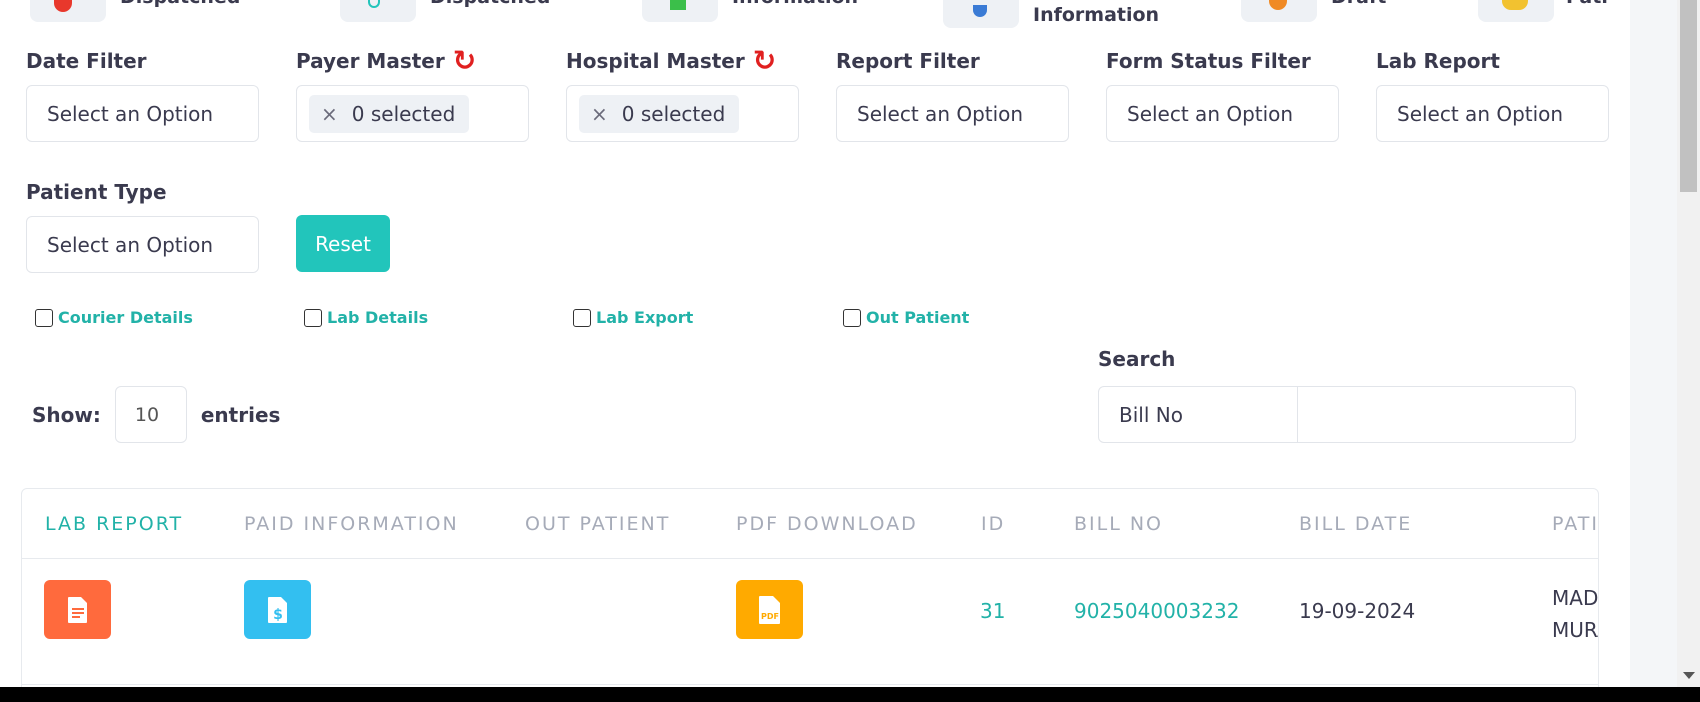 The width and height of the screenshot is (1700, 702). What do you see at coordinates (63, 6) in the screenshot?
I see `red-circle-icon` at bounding box center [63, 6].